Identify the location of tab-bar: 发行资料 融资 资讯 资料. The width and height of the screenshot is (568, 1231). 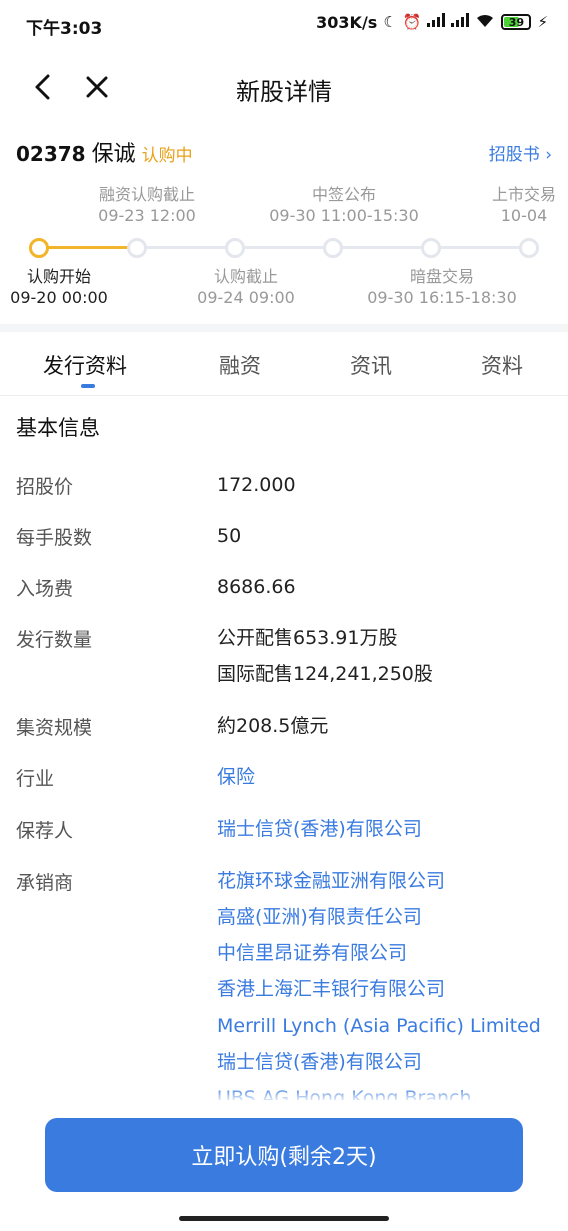
(284, 364).